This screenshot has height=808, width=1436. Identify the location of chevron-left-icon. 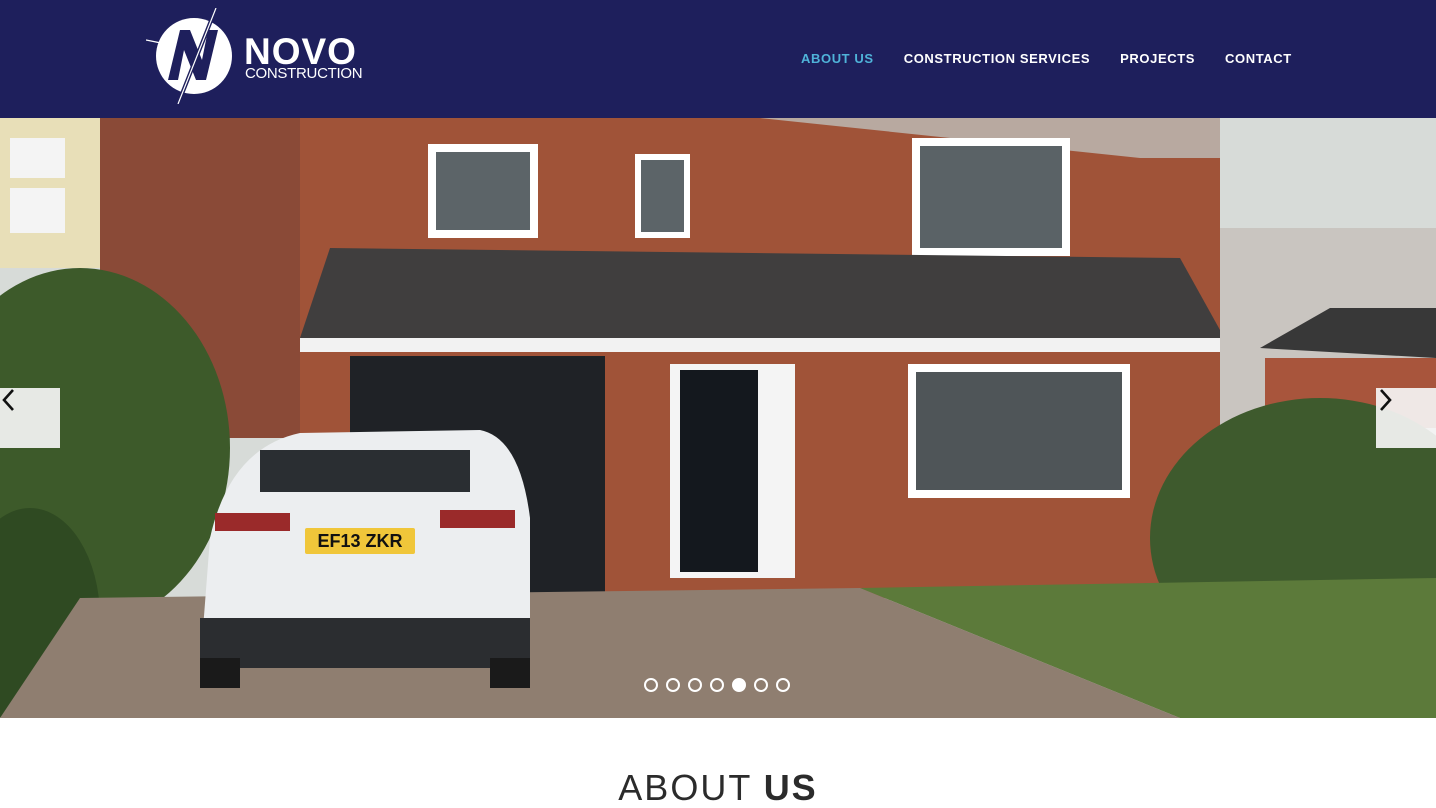
(8, 400).